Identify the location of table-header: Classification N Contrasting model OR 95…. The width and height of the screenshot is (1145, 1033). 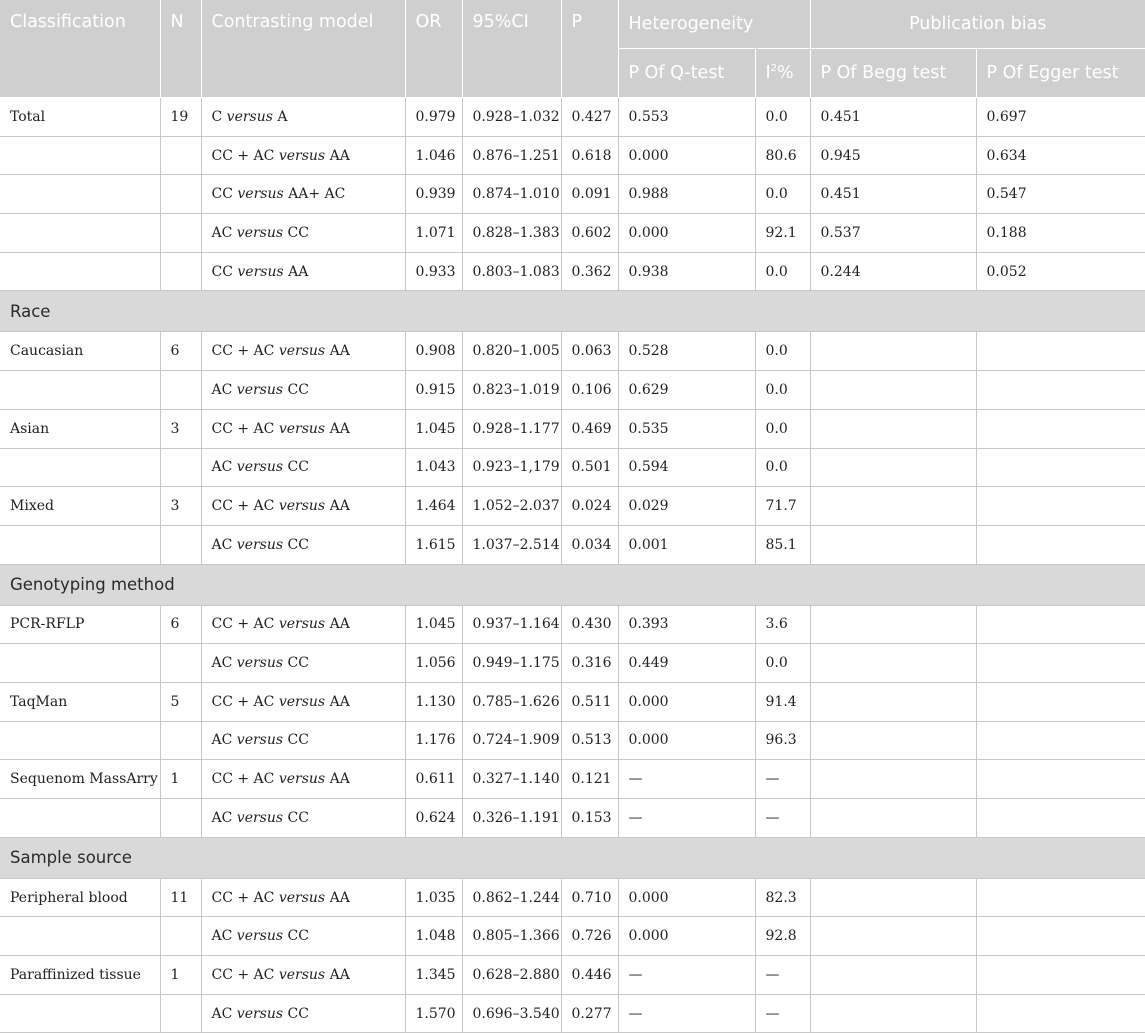
(572, 49).